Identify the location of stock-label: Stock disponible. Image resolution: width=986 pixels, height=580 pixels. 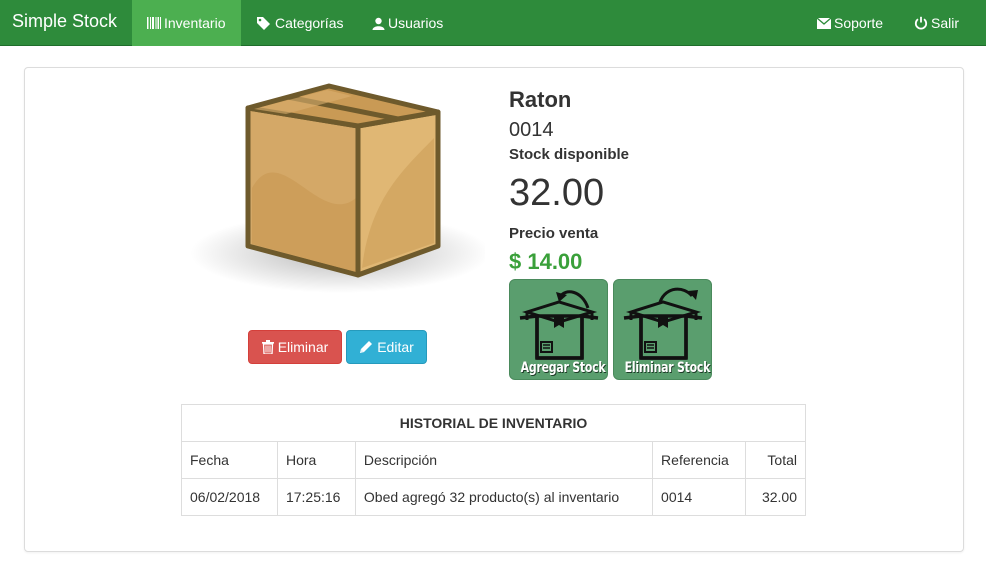
(569, 154).